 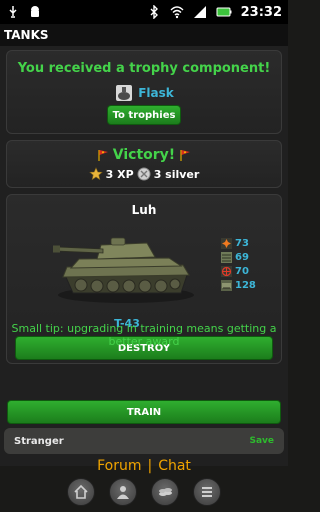 What do you see at coordinates (144, 412) in the screenshot?
I see `train-button: TRAIN` at bounding box center [144, 412].